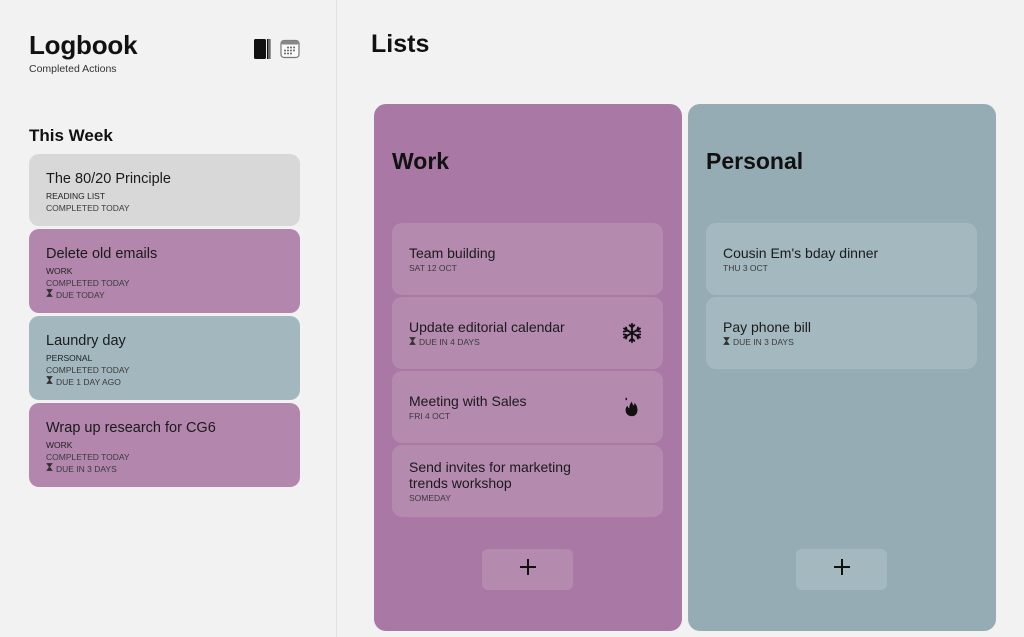 The width and height of the screenshot is (1024, 637). Describe the element at coordinates (487, 327) in the screenshot. I see `task-title: Update editorial calendar` at that location.